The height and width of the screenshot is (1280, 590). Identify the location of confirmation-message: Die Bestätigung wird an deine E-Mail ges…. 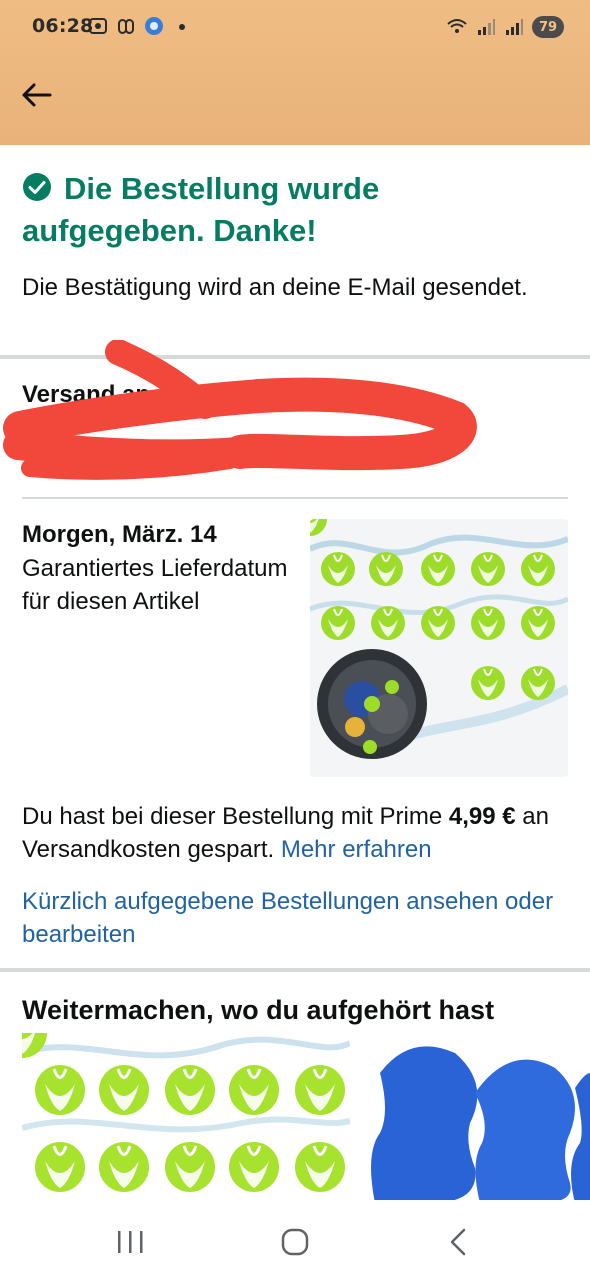
(275, 287).